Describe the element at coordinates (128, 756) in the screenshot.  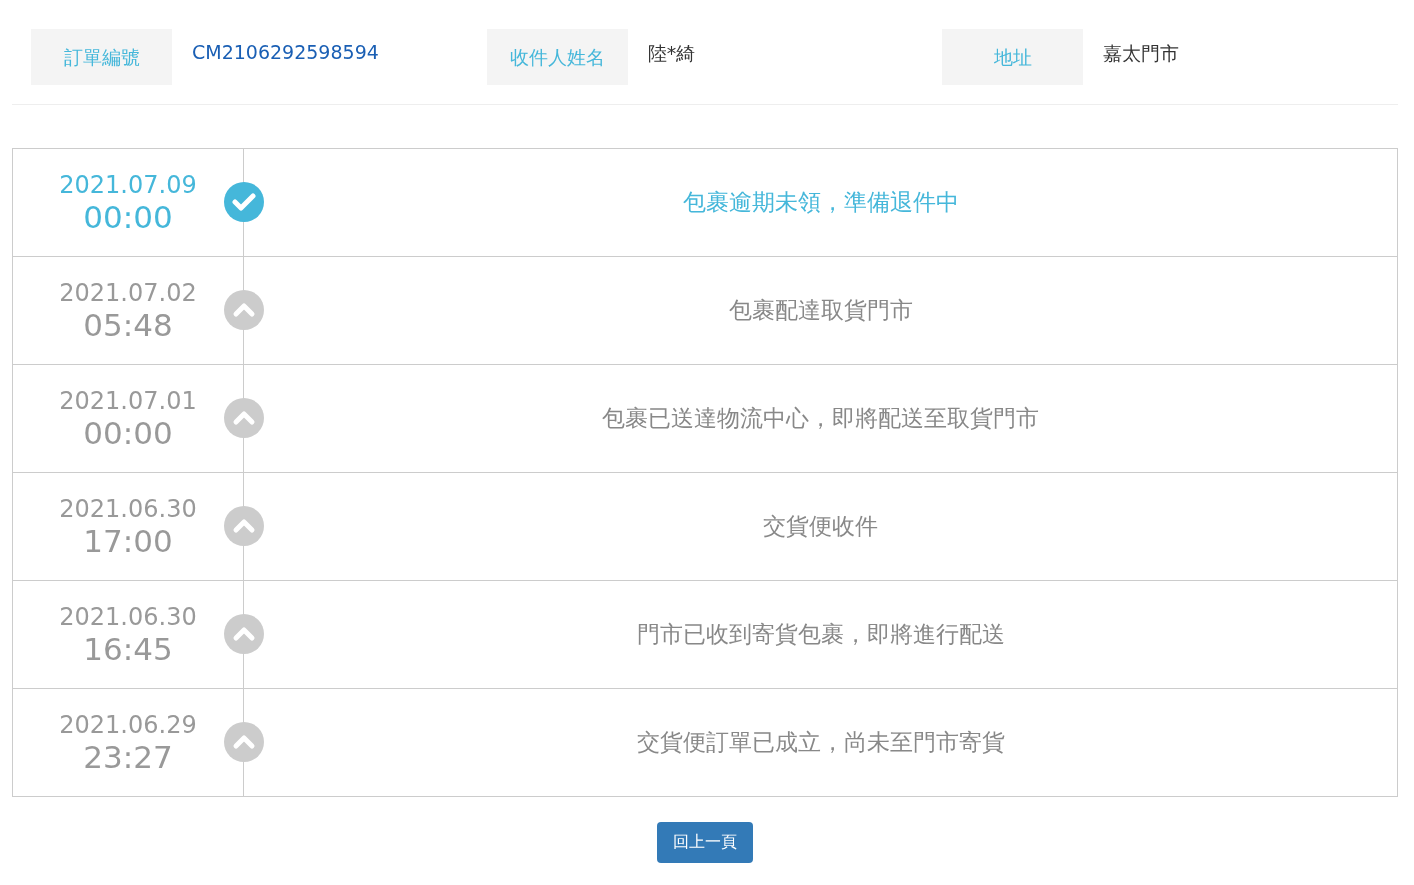
I see `event-time: 23:27` at that location.